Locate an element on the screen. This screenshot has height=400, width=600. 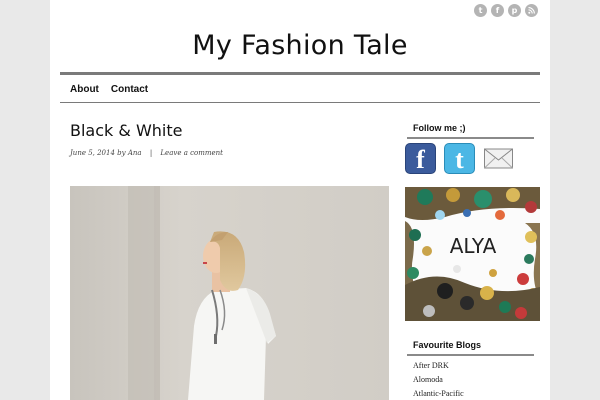
blog-link-alomoda: Alomoda is located at coordinates (428, 379).